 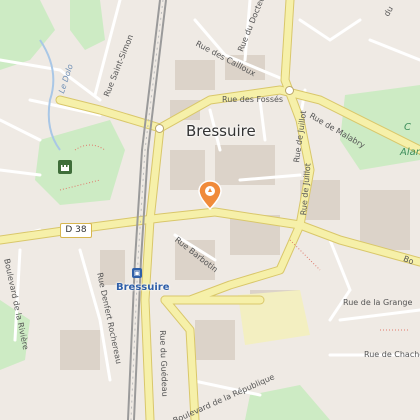 I want to click on city-label: Bressuire, so click(x=221, y=131).